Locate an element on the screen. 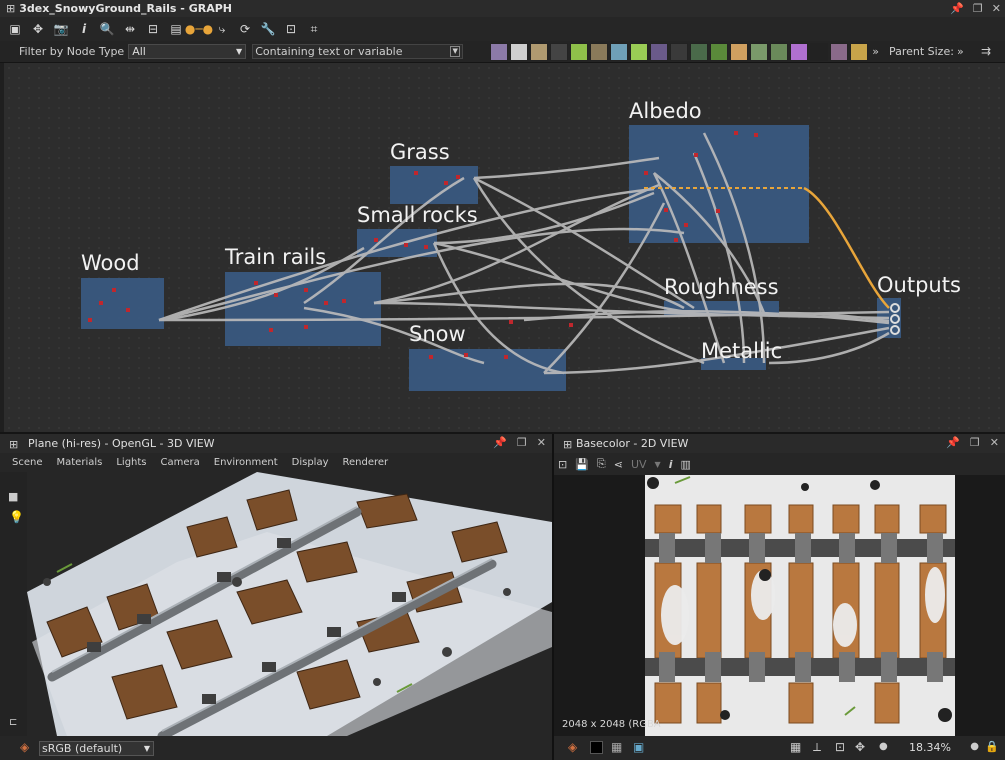 The image size is (1005, 760). shuffle-node-icon is located at coordinates (559, 51).